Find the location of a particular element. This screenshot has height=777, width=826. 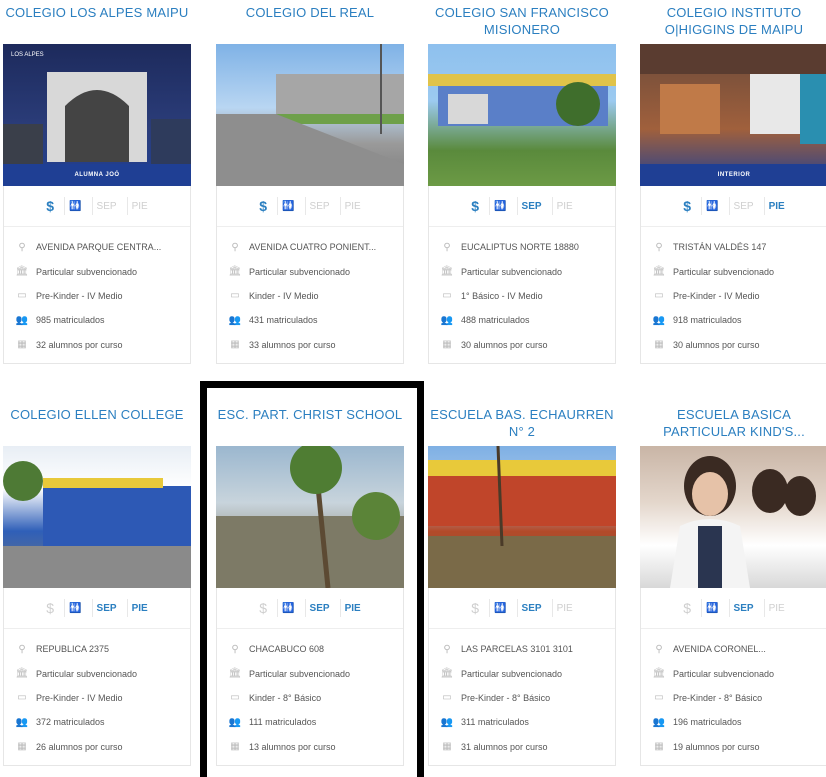

school-title: COLEGIO SAN FRANCISCO MISIONERO is located at coordinates (522, 24).